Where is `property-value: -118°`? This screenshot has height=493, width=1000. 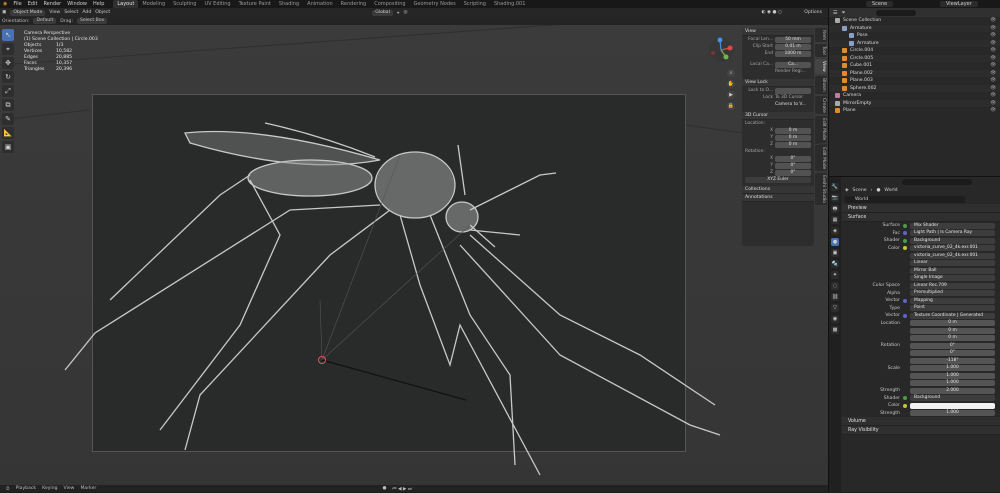
property-value: -118° is located at coordinates (952, 360).